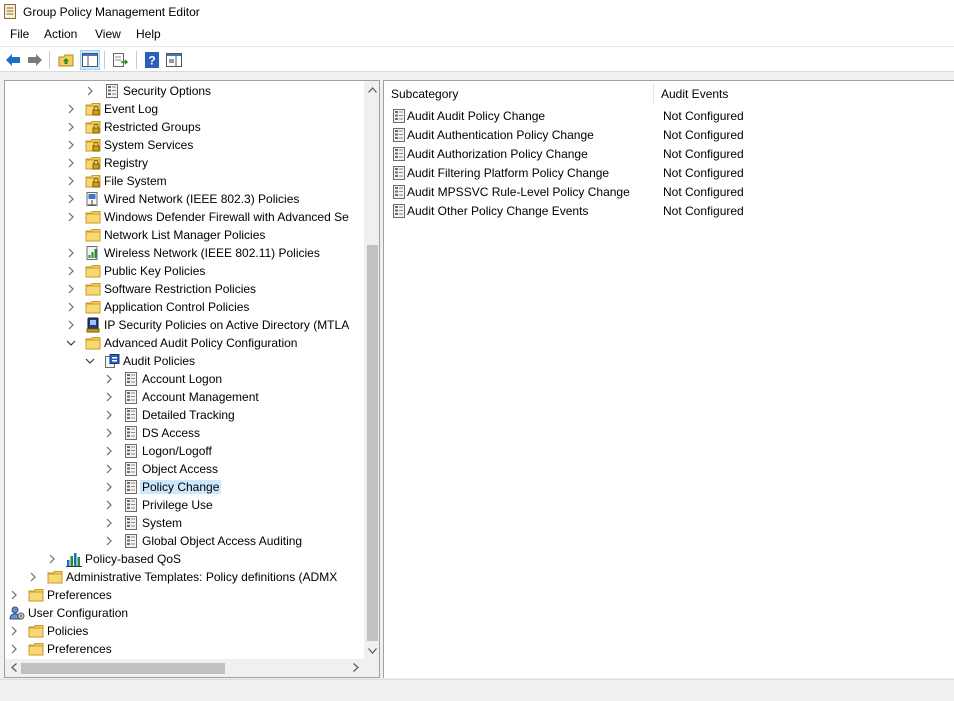  I want to click on tree-item-policy-based-qos: Policy-based QoS, so click(184, 559).